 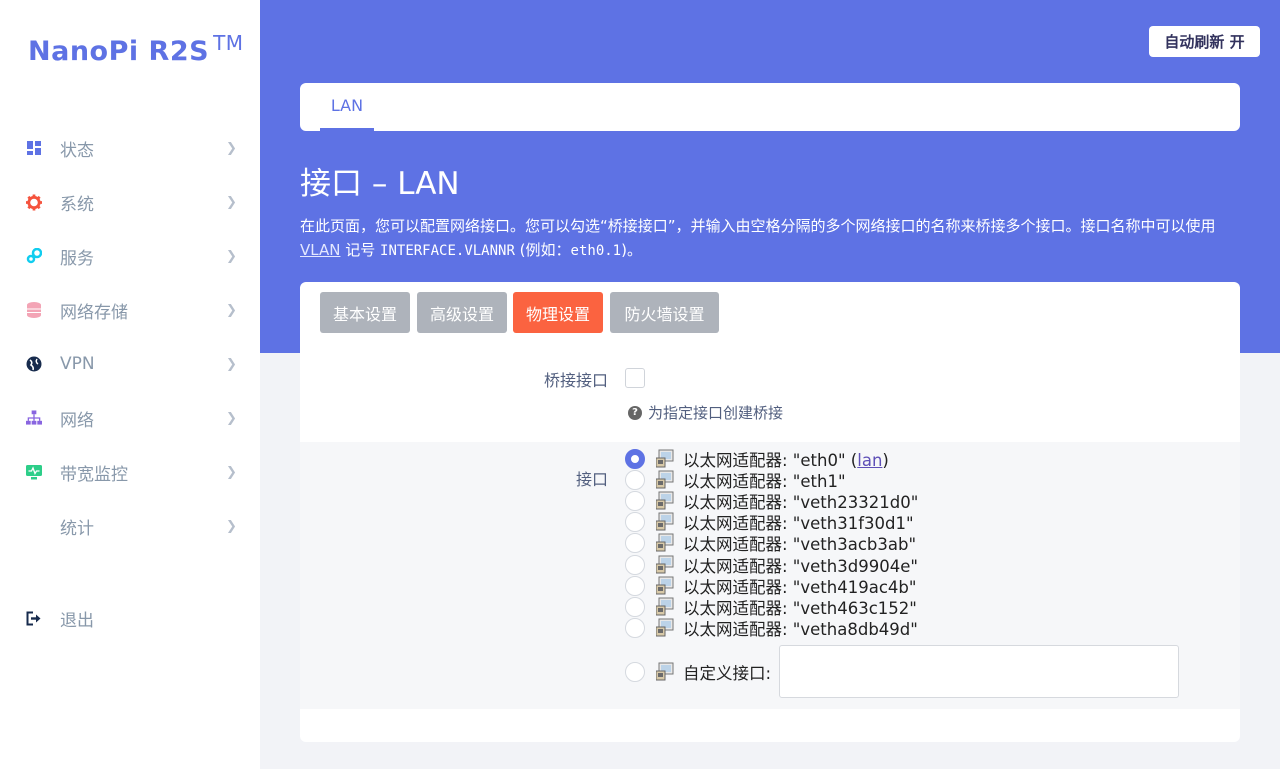 I want to click on interface-option: 以太网适配器: "veth3d9904e", so click(x=771, y=565).